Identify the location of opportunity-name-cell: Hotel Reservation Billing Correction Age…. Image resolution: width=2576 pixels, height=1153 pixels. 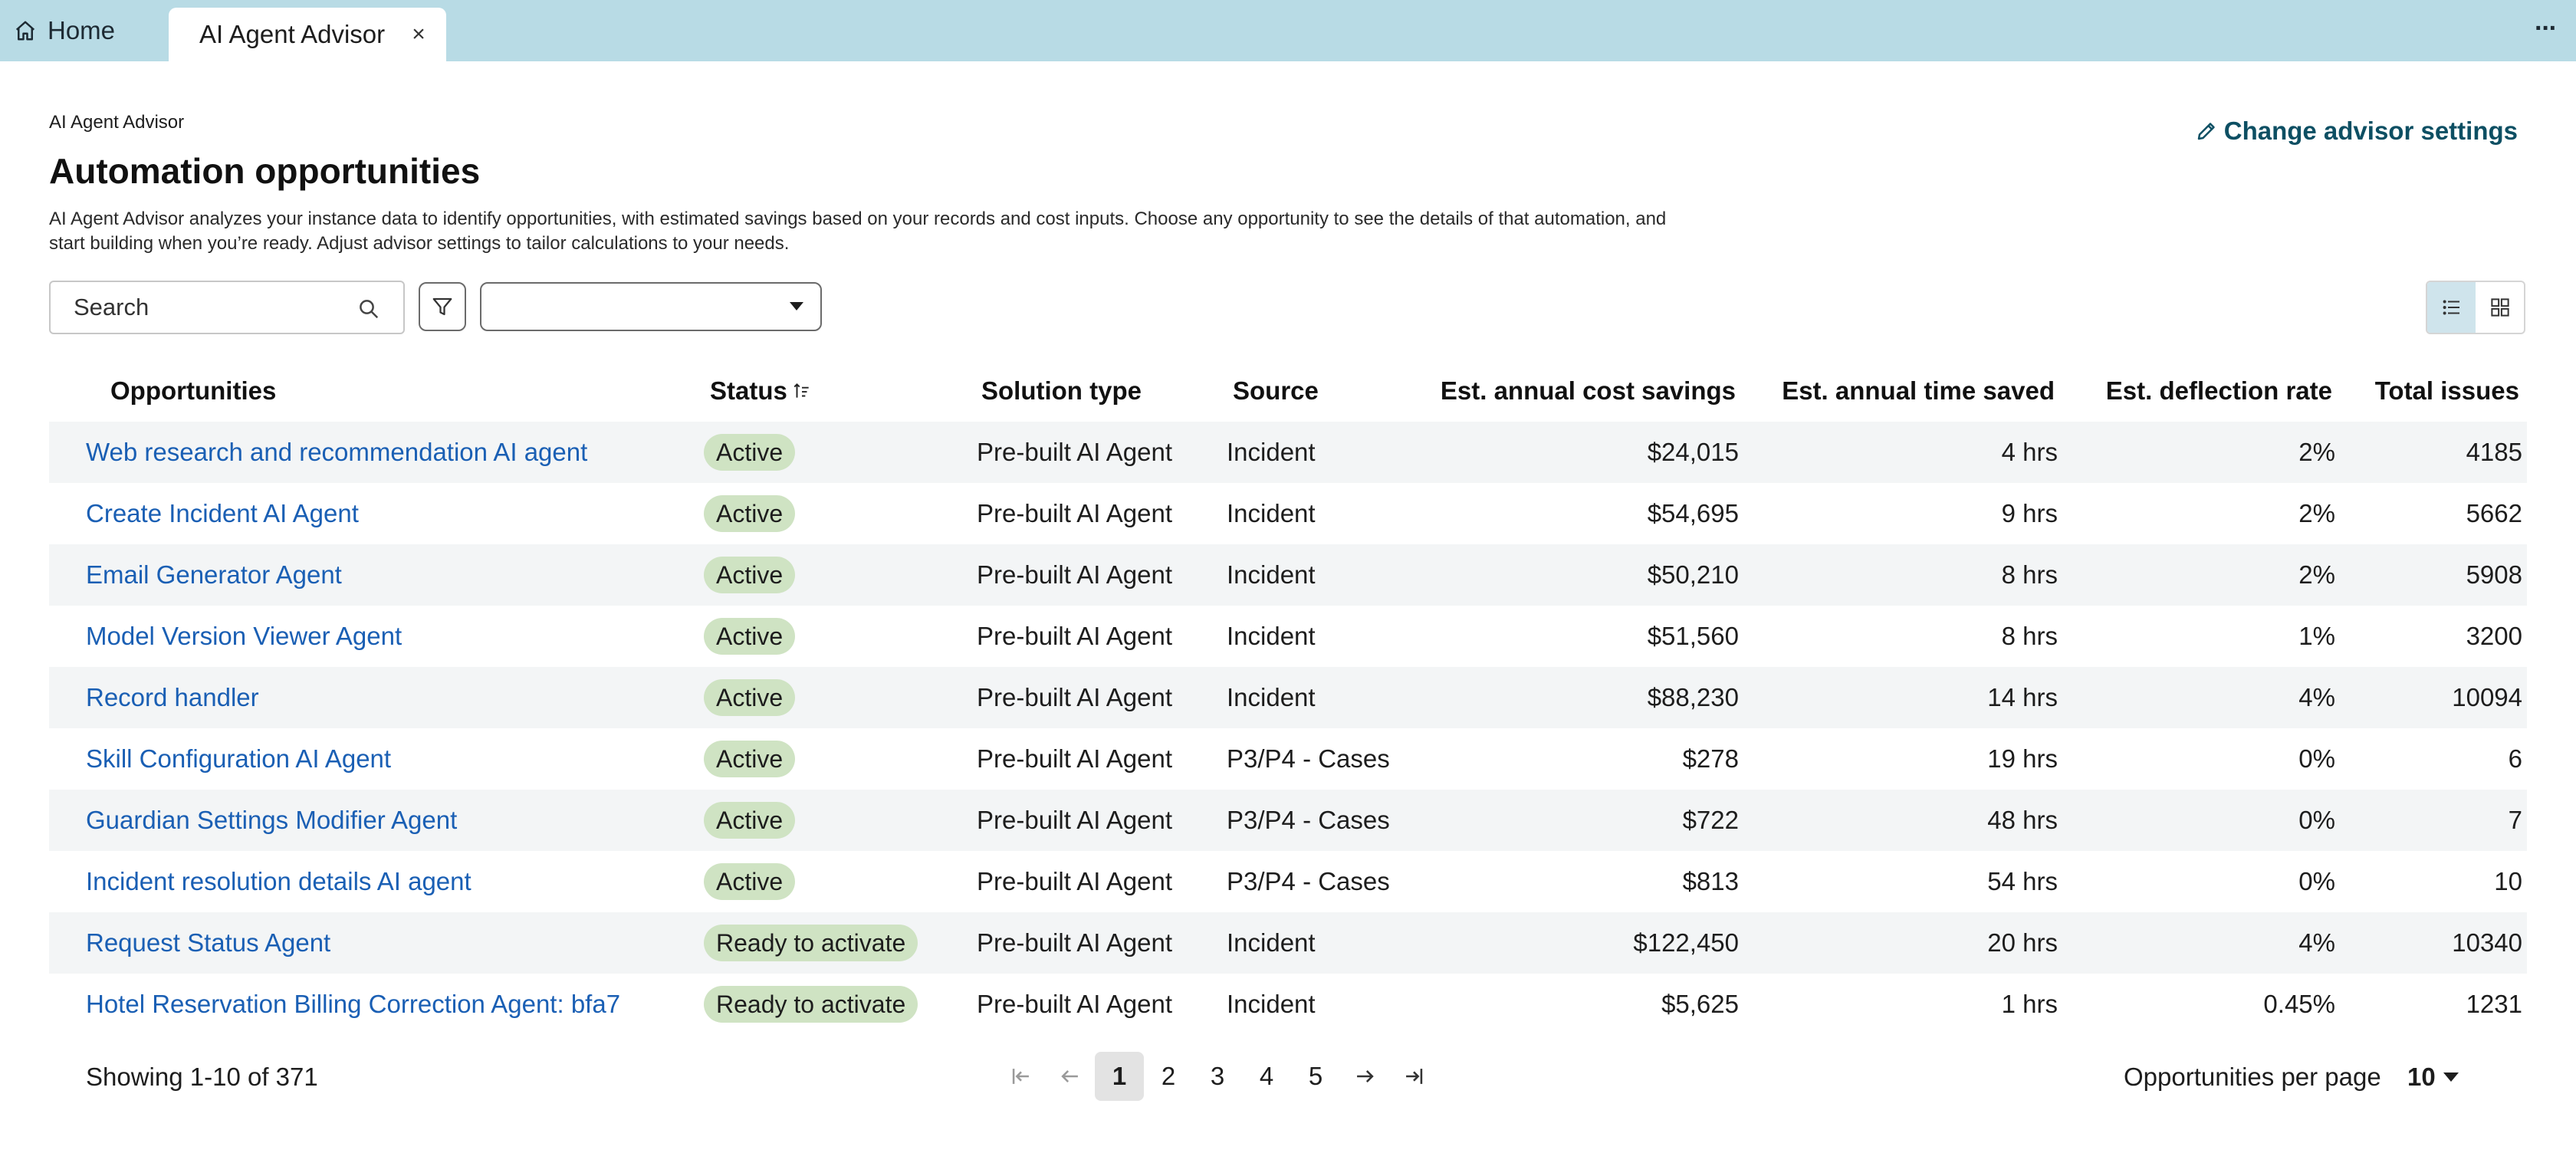
(353, 1004).